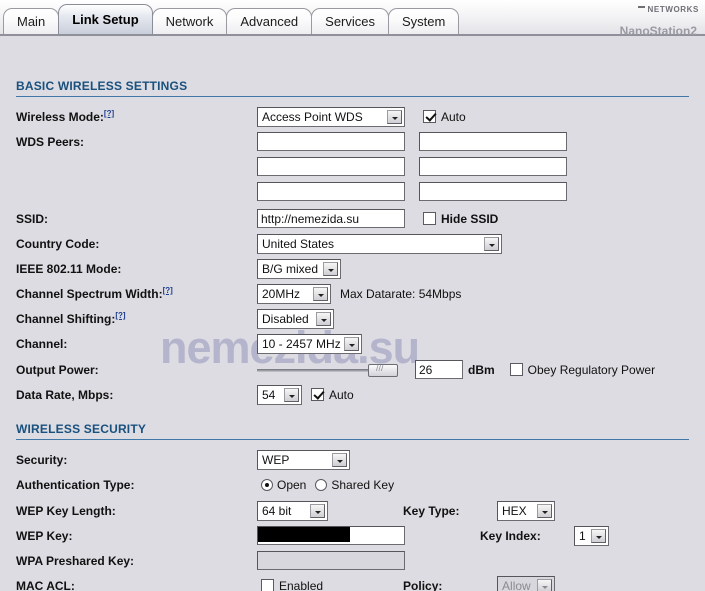 Image resolution: width=705 pixels, height=591 pixels. What do you see at coordinates (301, 343) in the screenshot?
I see `select-channel-value: 10 - 2457 MHz` at bounding box center [301, 343].